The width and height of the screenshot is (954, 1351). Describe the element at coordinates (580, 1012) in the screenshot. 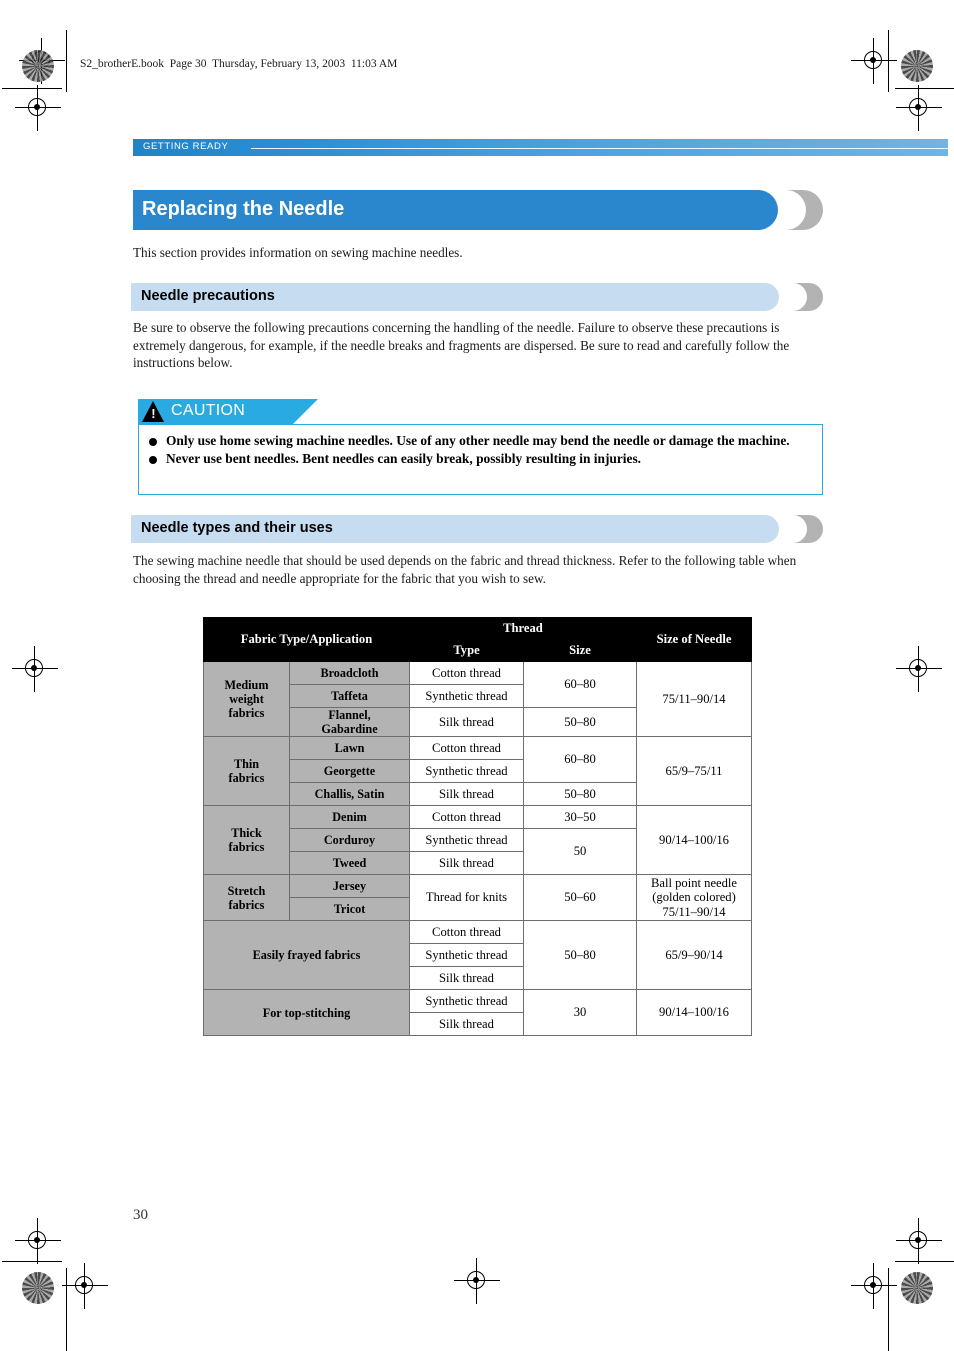

I see `thread-size-cell: 30` at that location.